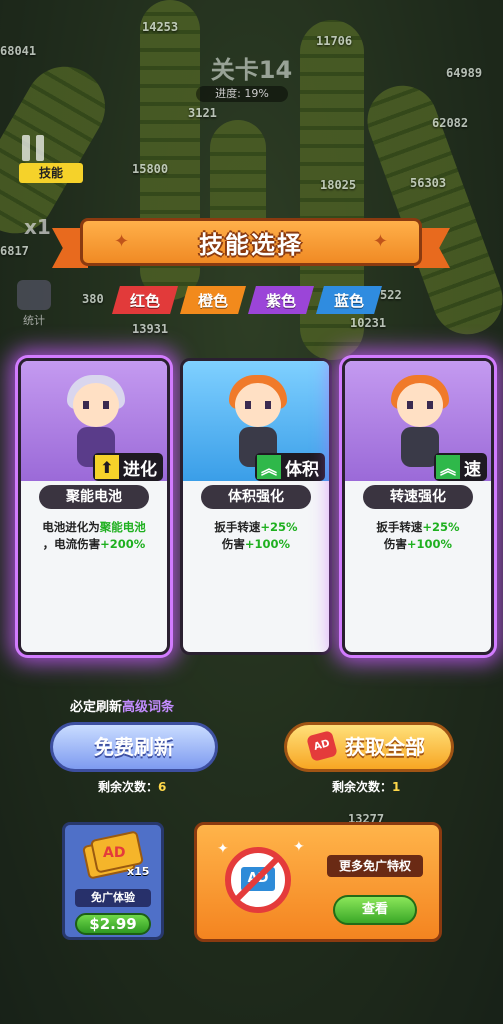 The width and height of the screenshot is (503, 1024). I want to click on page-title: 技能选择, so click(251, 245).